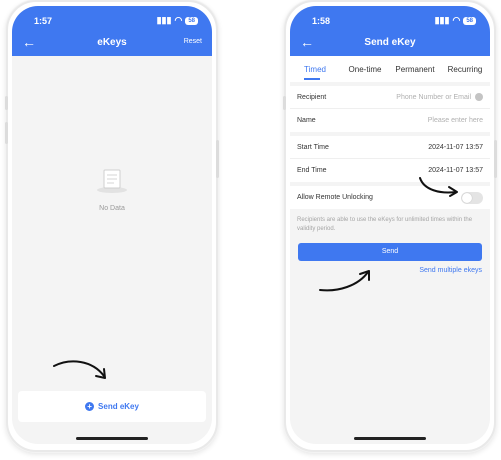 Image resolution: width=501 pixels, height=460 pixels. I want to click on status-time: 1:58, so click(321, 21).